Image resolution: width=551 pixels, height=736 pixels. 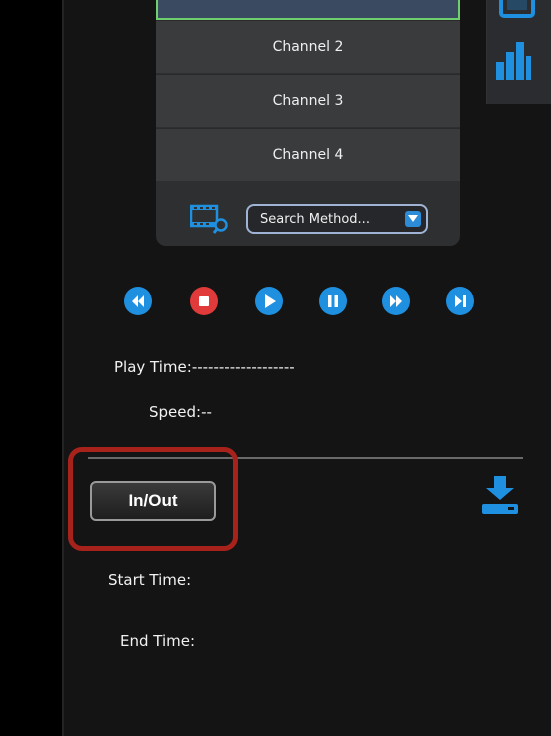 I want to click on speed-value: --, so click(x=206, y=412).